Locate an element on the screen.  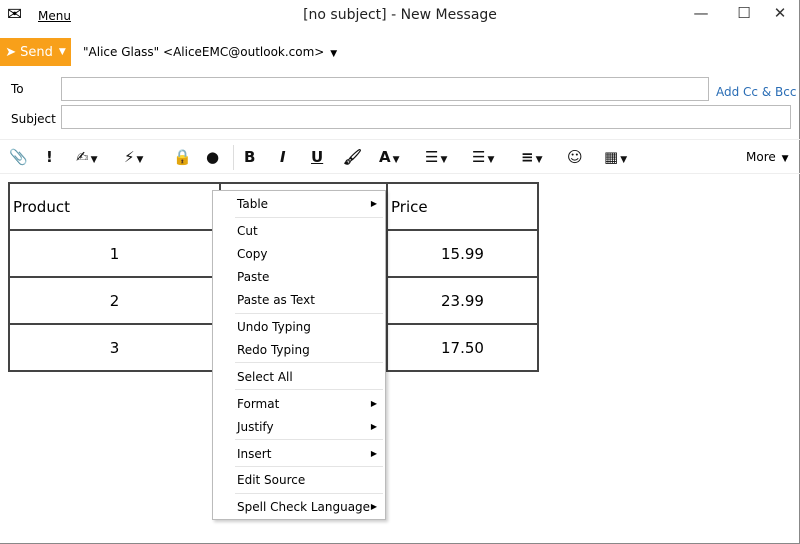
importance-icon: ! is located at coordinates (49, 157).